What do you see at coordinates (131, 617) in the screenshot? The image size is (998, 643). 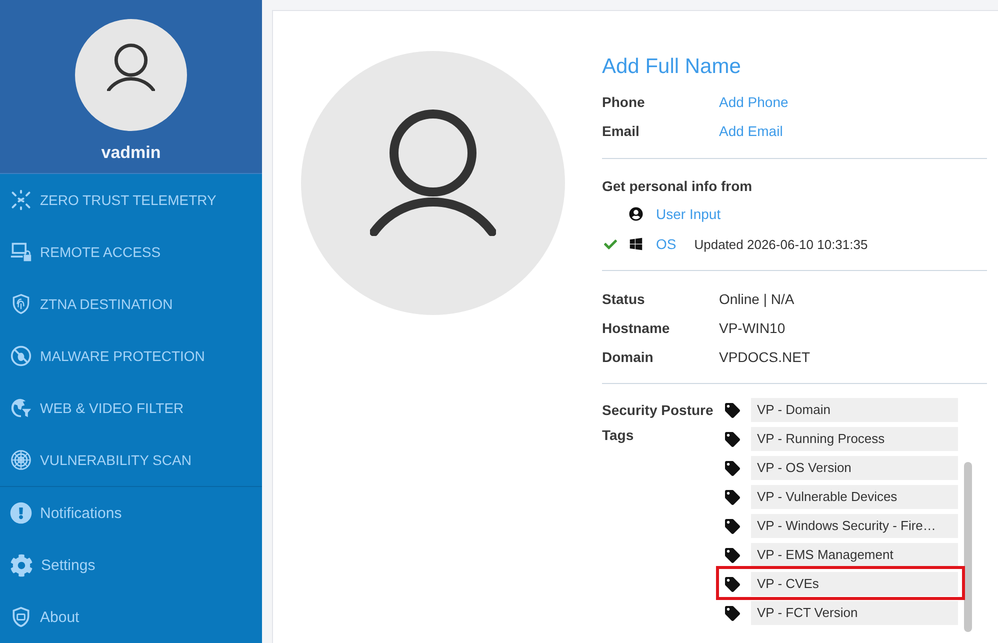 I see `nav-item: About` at bounding box center [131, 617].